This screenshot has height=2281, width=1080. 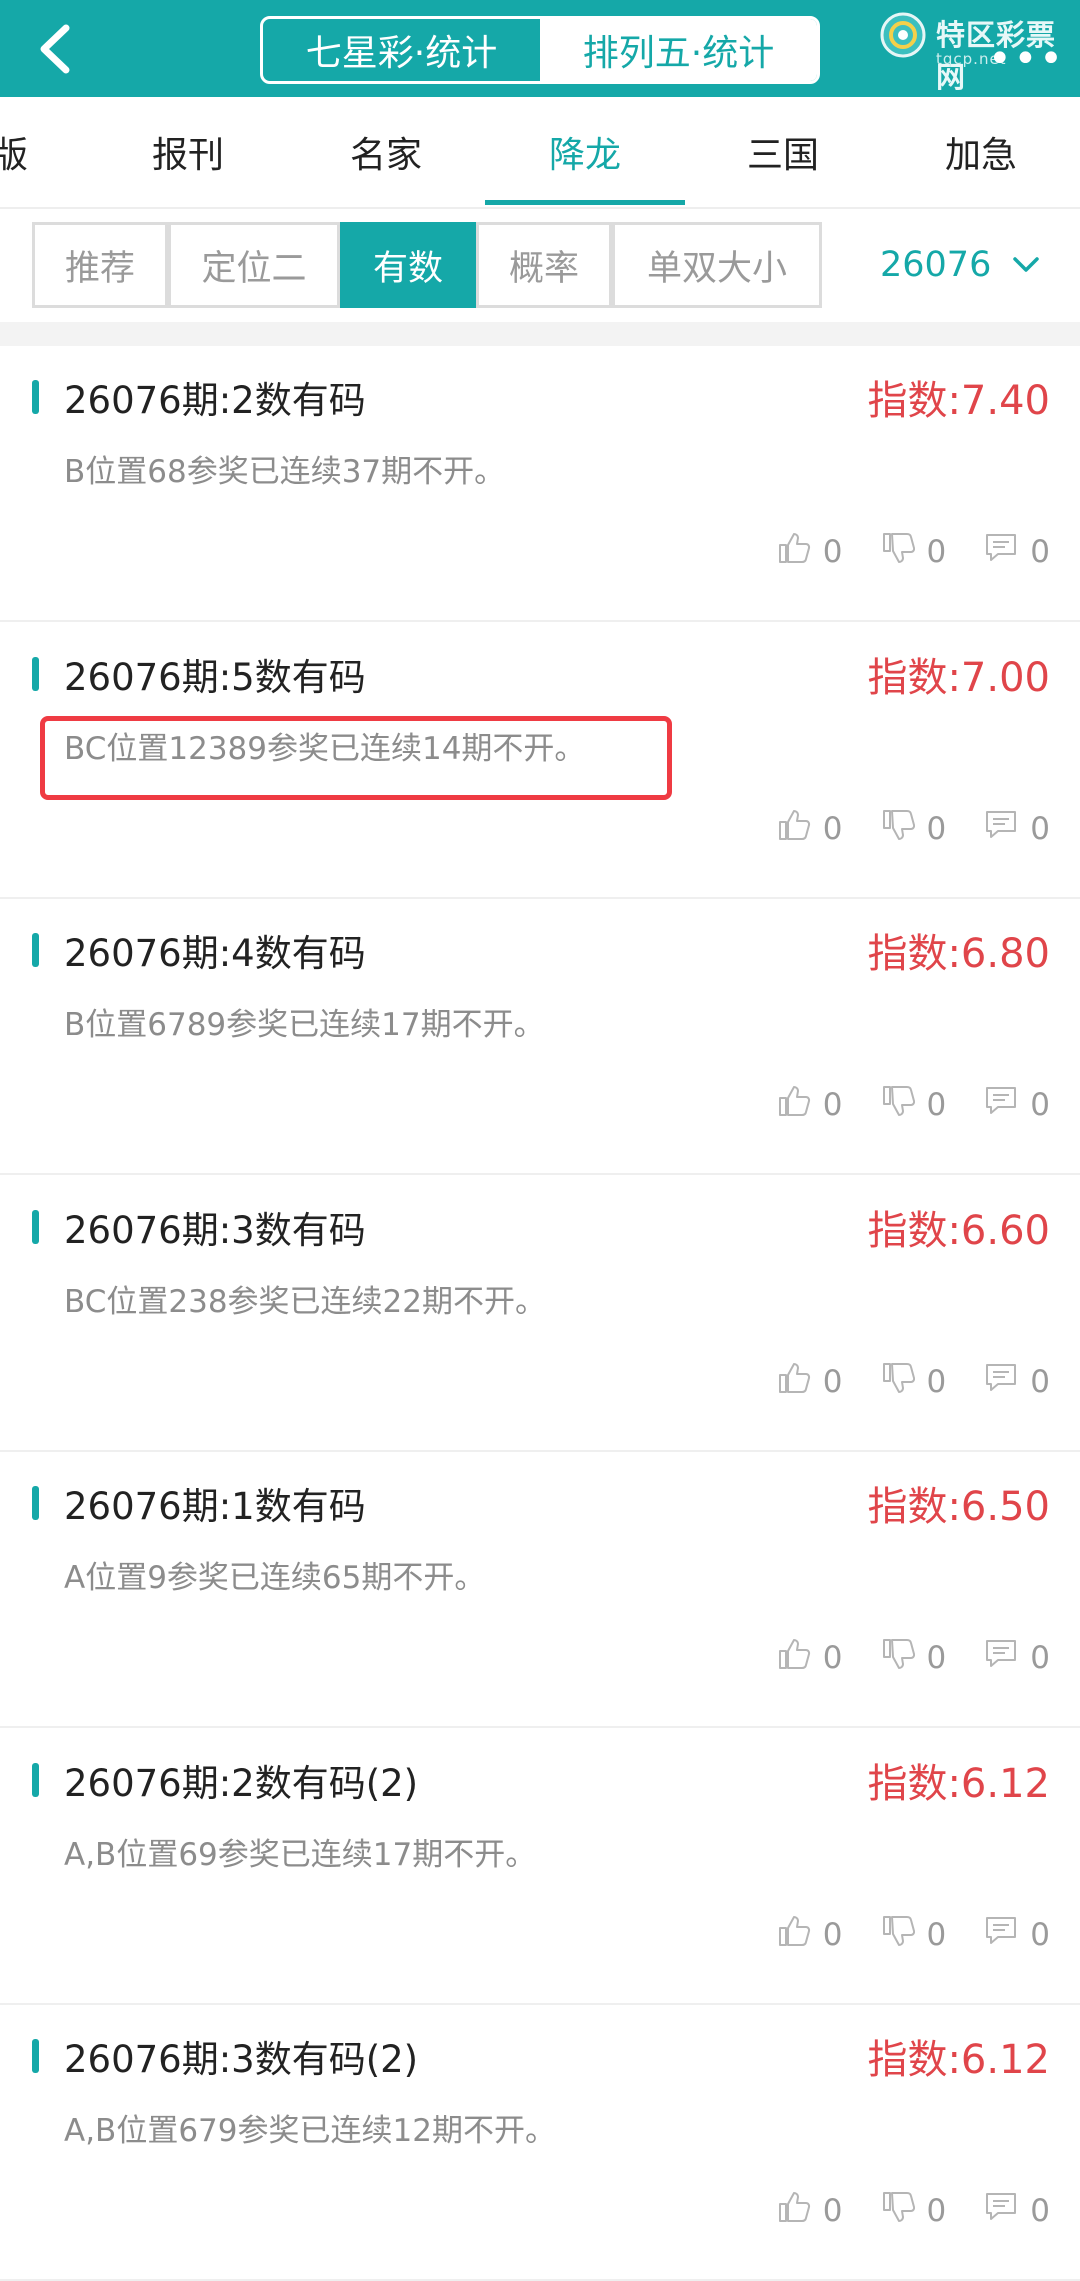 What do you see at coordinates (958, 1784) in the screenshot?
I see `item-index: 指数:6.12` at bounding box center [958, 1784].